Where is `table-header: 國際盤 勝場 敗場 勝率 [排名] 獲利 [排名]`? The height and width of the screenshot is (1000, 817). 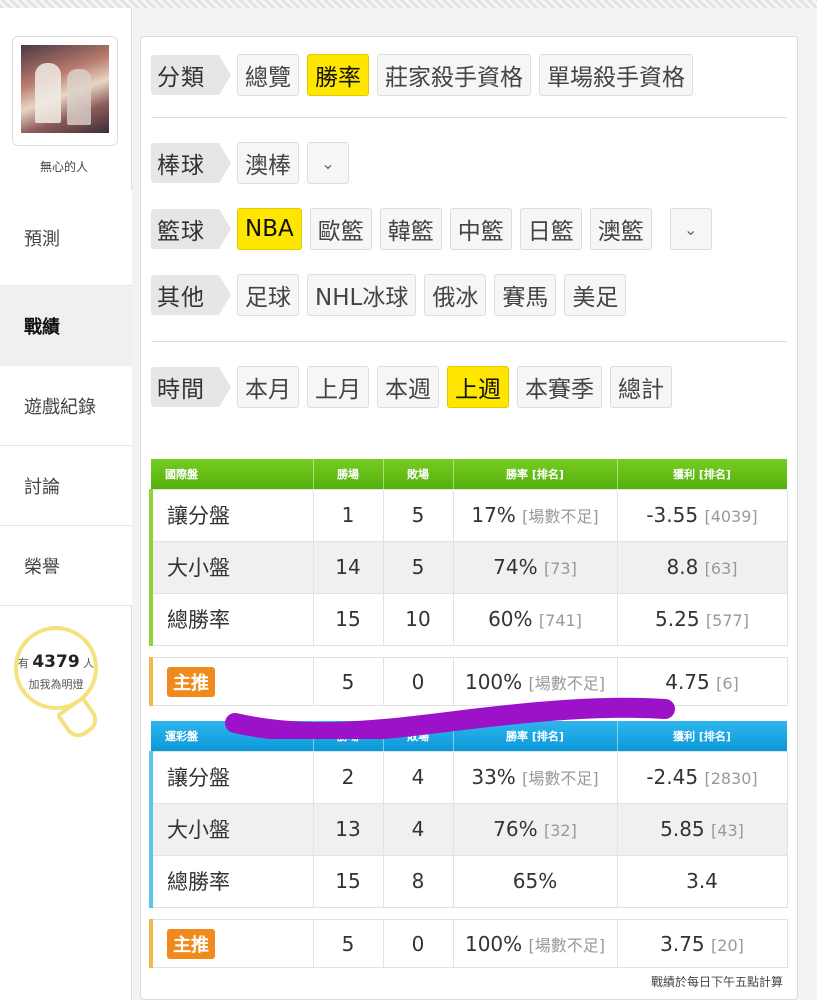
table-header: 國際盤 勝場 敗場 勝率 [排名] 獲利 [排名] is located at coordinates (469, 474).